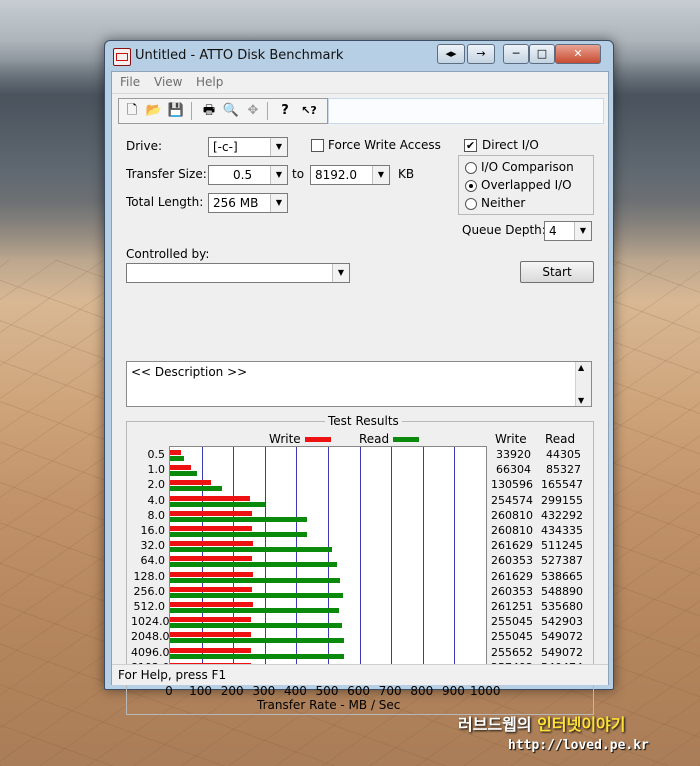  I want to click on menu-bar: File View Help, so click(360, 82).